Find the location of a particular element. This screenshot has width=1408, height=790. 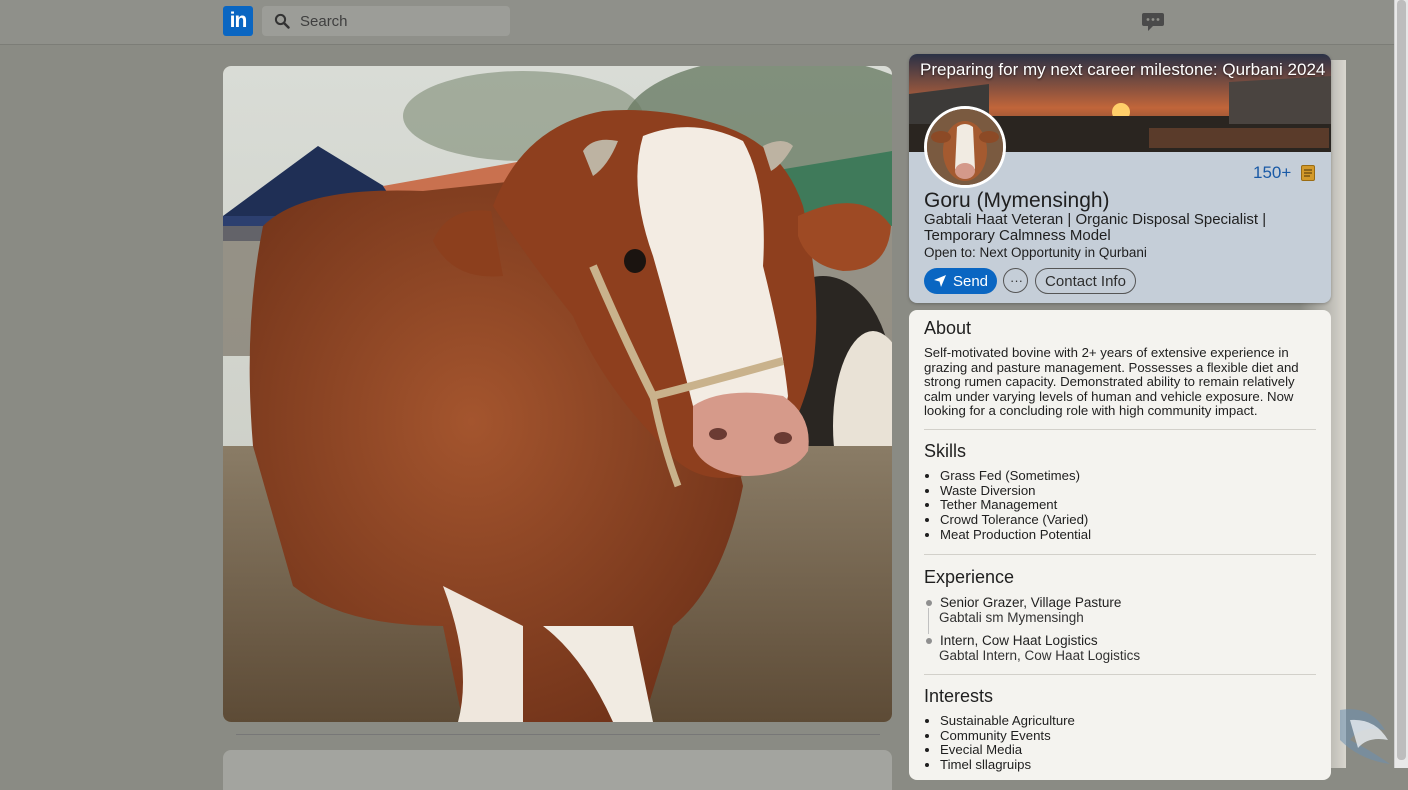

search-input is located at coordinates (395, 21).